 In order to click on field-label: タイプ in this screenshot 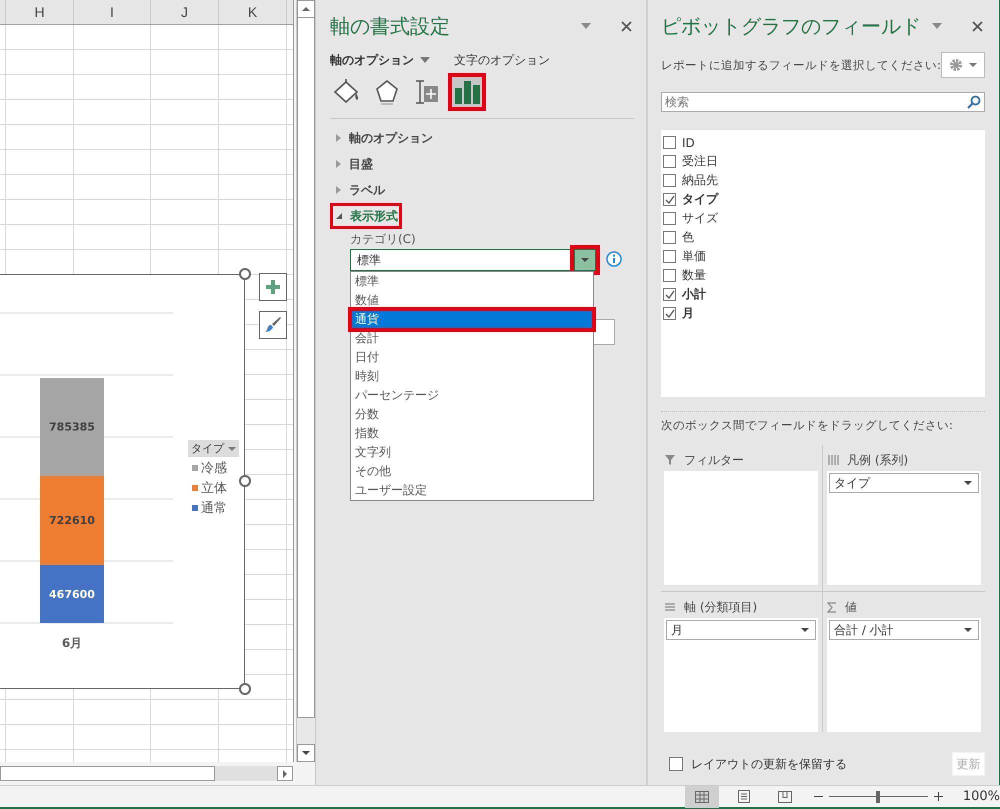, I will do `click(700, 199)`.